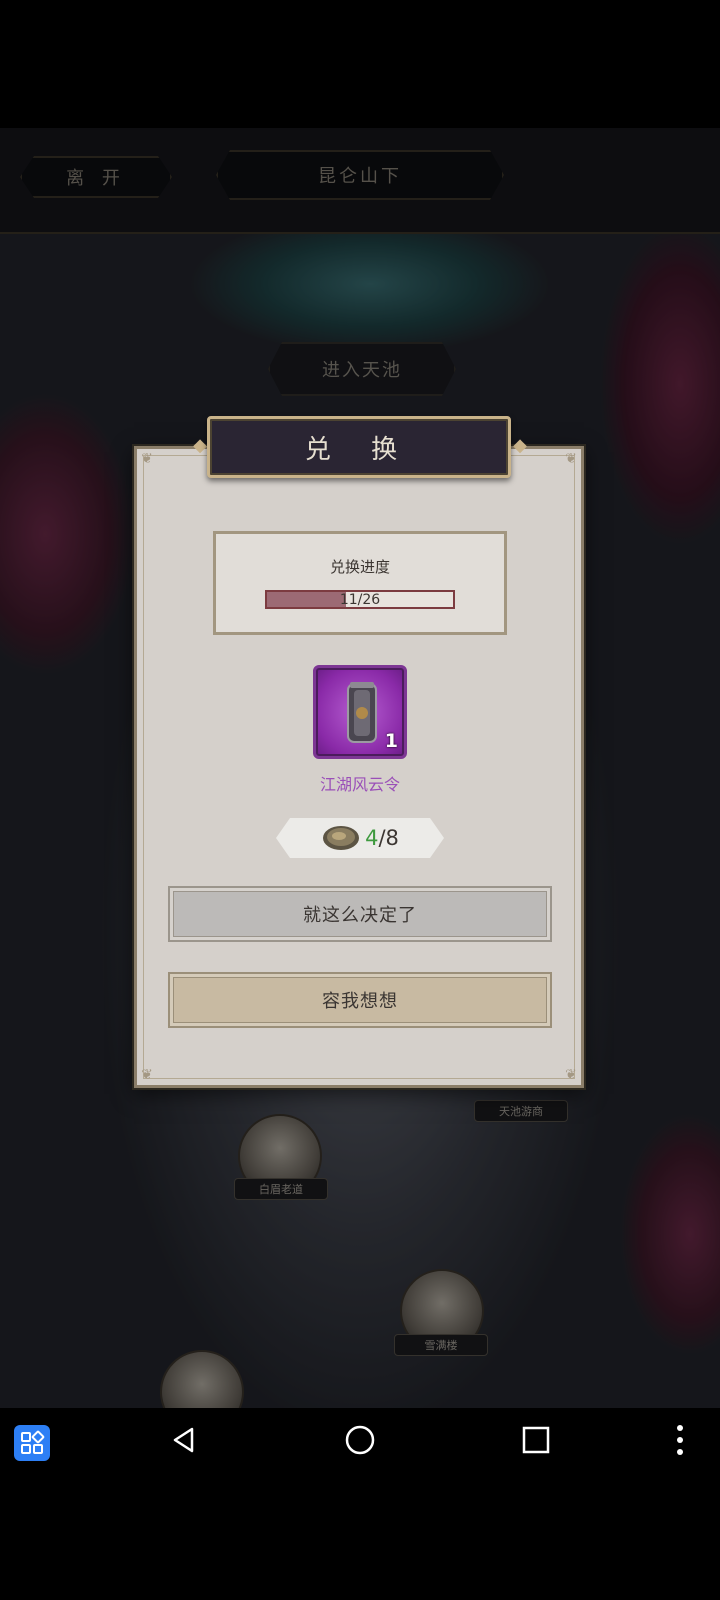  Describe the element at coordinates (359, 567) in the screenshot. I see `progress-title: 兑换进度` at that location.